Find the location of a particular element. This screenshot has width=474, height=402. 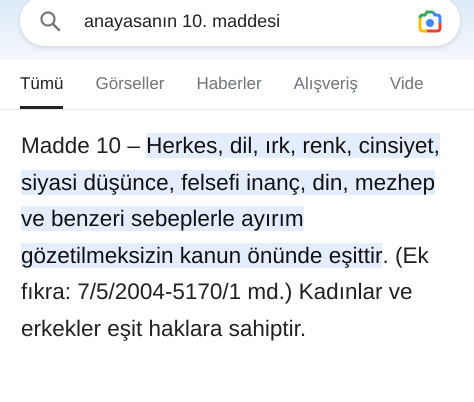

tab: Görseller is located at coordinates (129, 86).